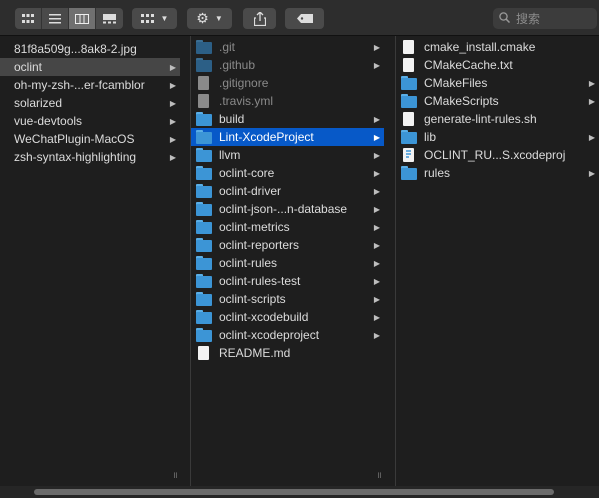 The height and width of the screenshot is (498, 599). I want to click on group-grid-icon, so click(147, 18).